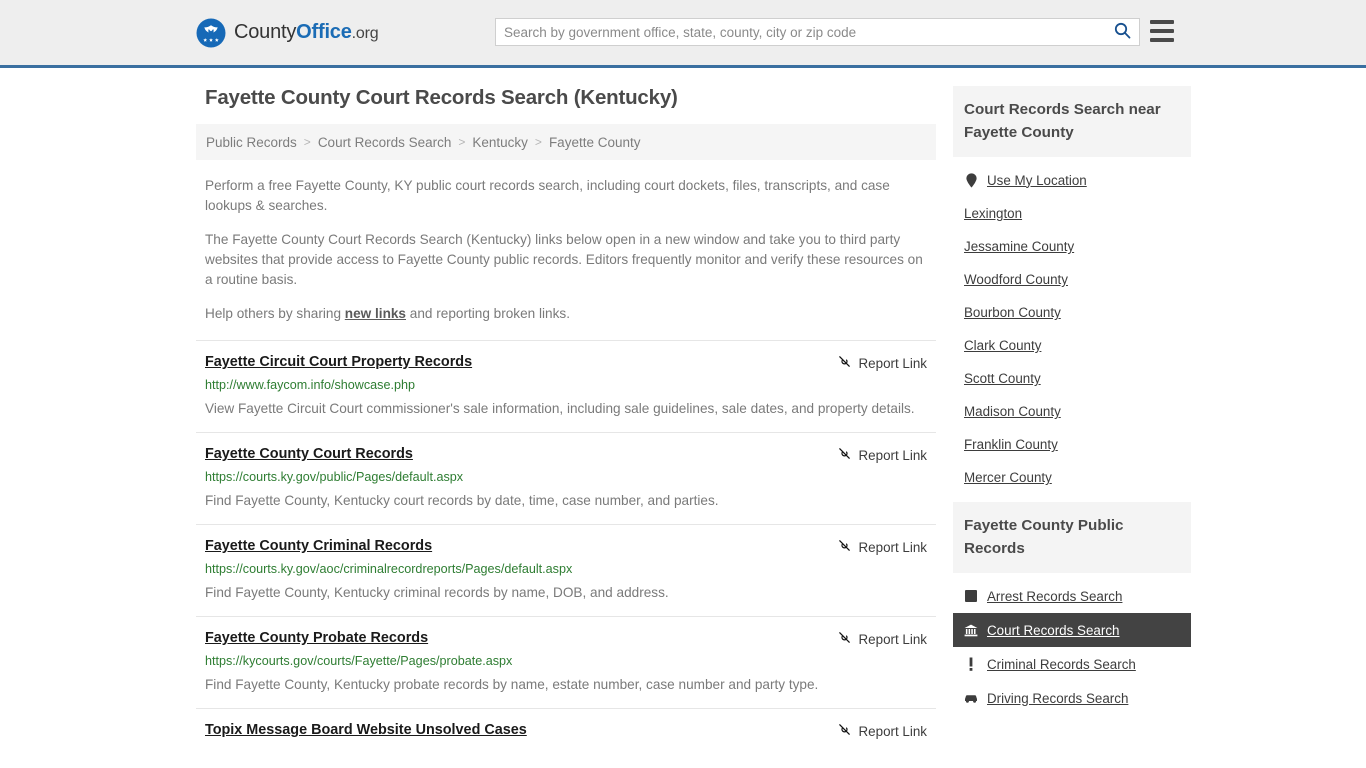  Describe the element at coordinates (211, 33) in the screenshot. I see `eagle-shield-icon` at that location.